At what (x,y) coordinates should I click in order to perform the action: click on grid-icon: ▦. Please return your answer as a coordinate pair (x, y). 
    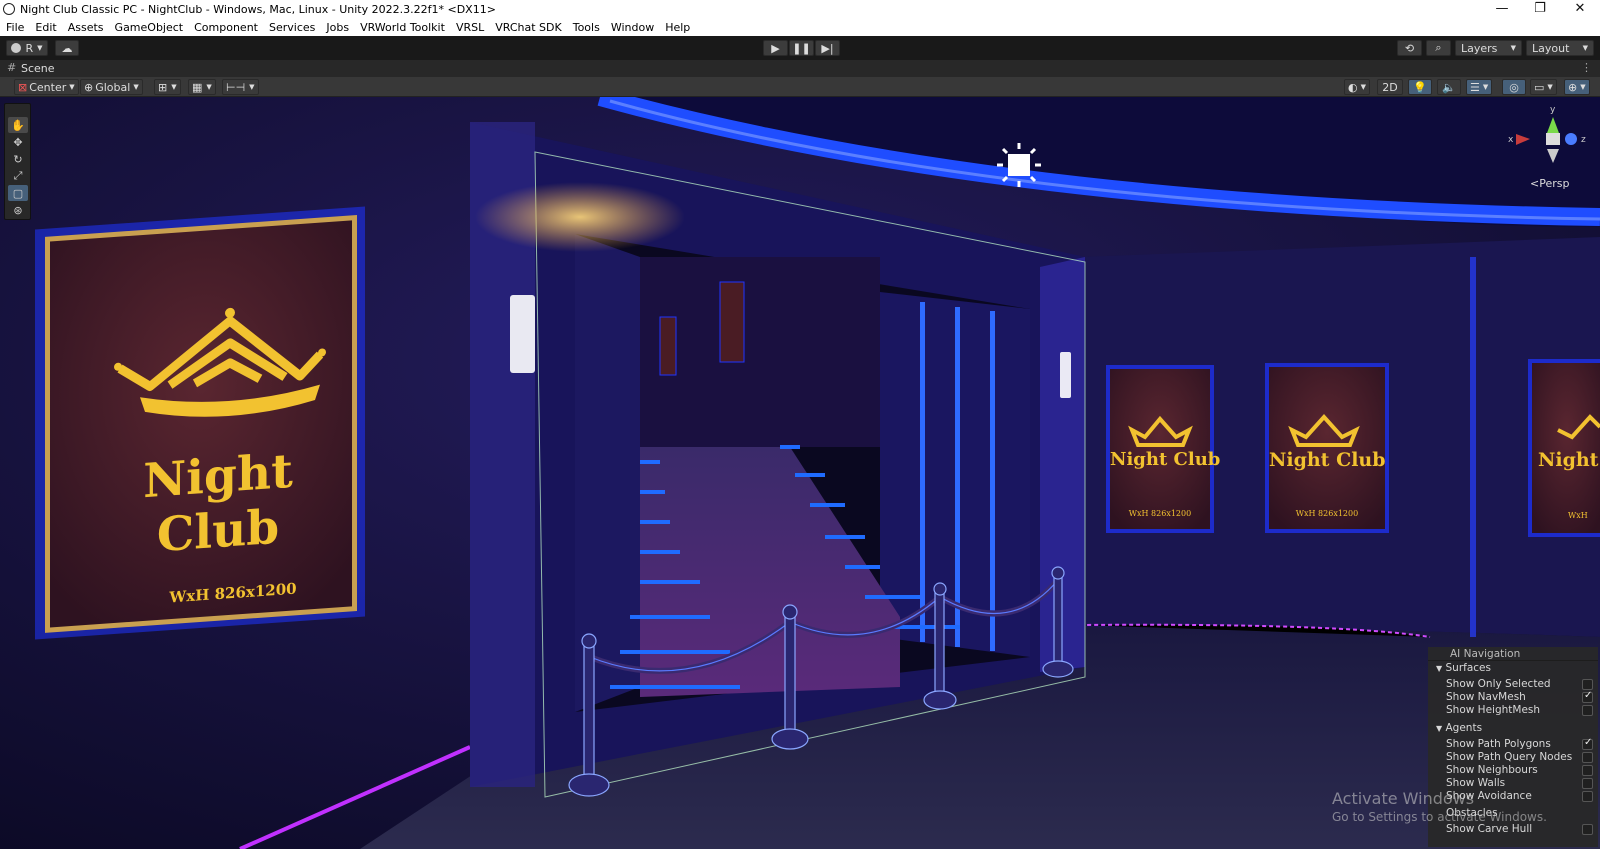
    Looking at the image, I should click on (197, 87).